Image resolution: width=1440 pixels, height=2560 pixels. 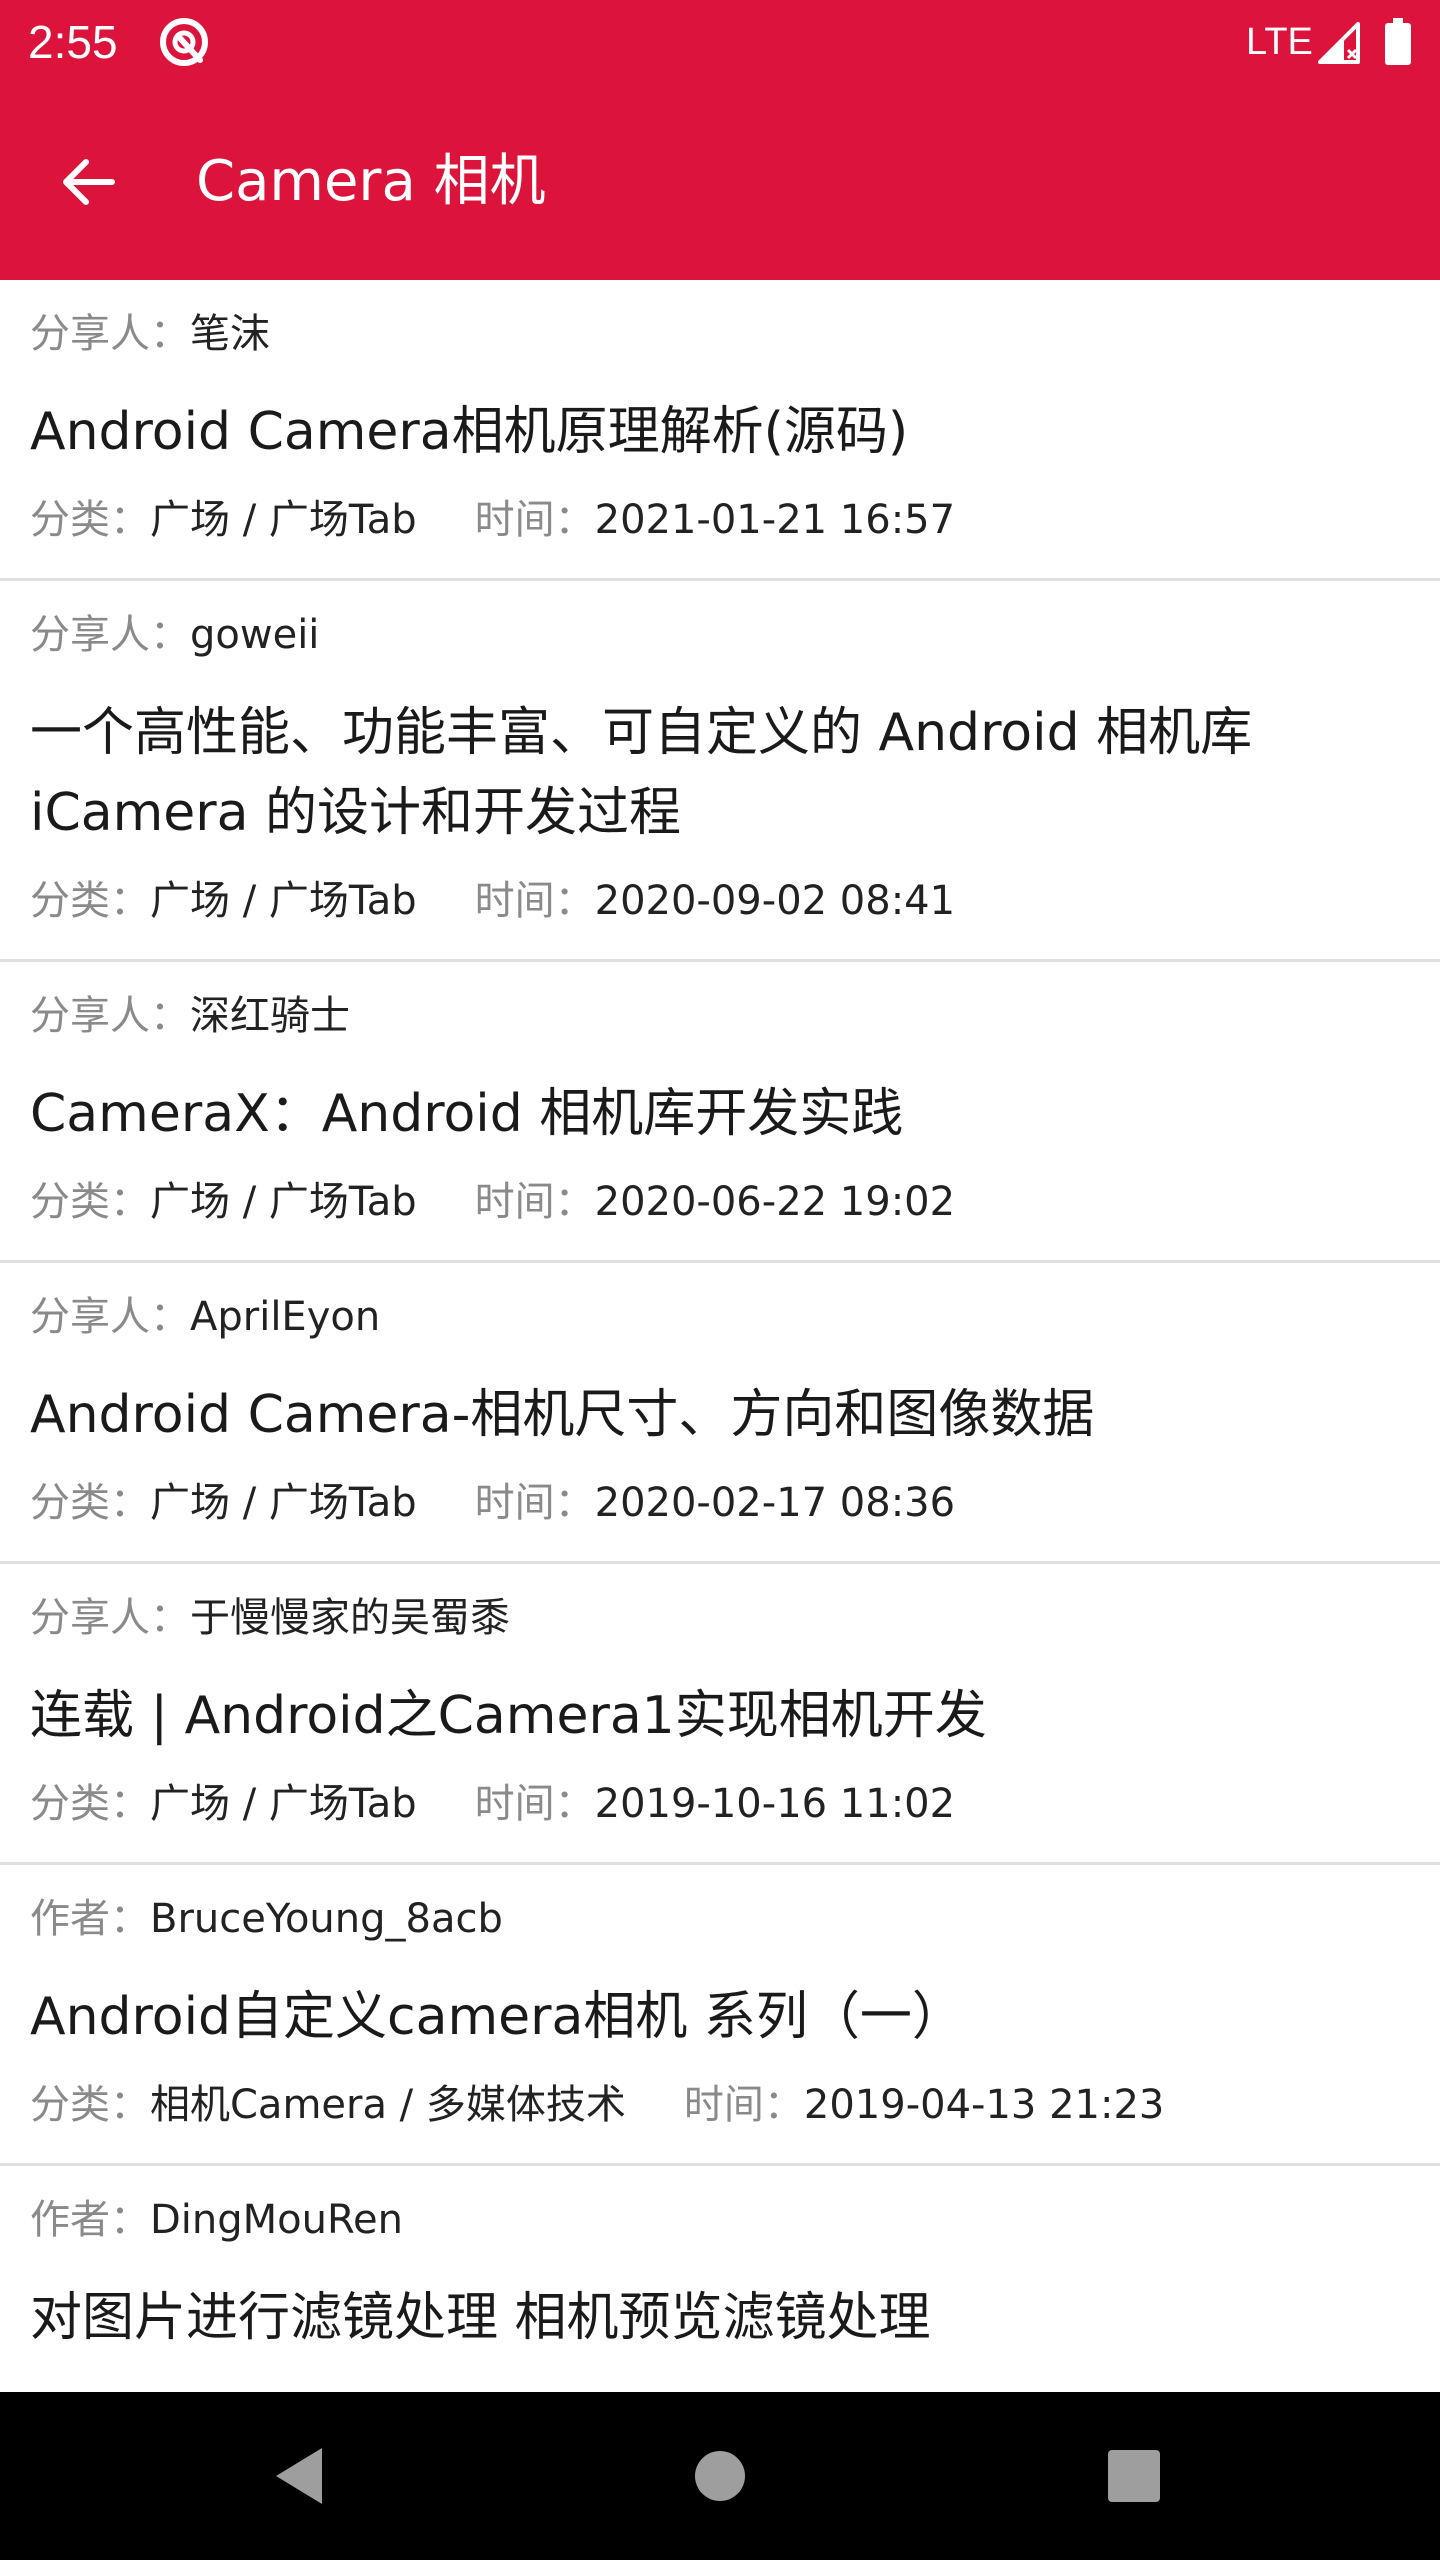 What do you see at coordinates (984, 2105) in the screenshot?
I see `time-value: 2019-04-13 21:23` at bounding box center [984, 2105].